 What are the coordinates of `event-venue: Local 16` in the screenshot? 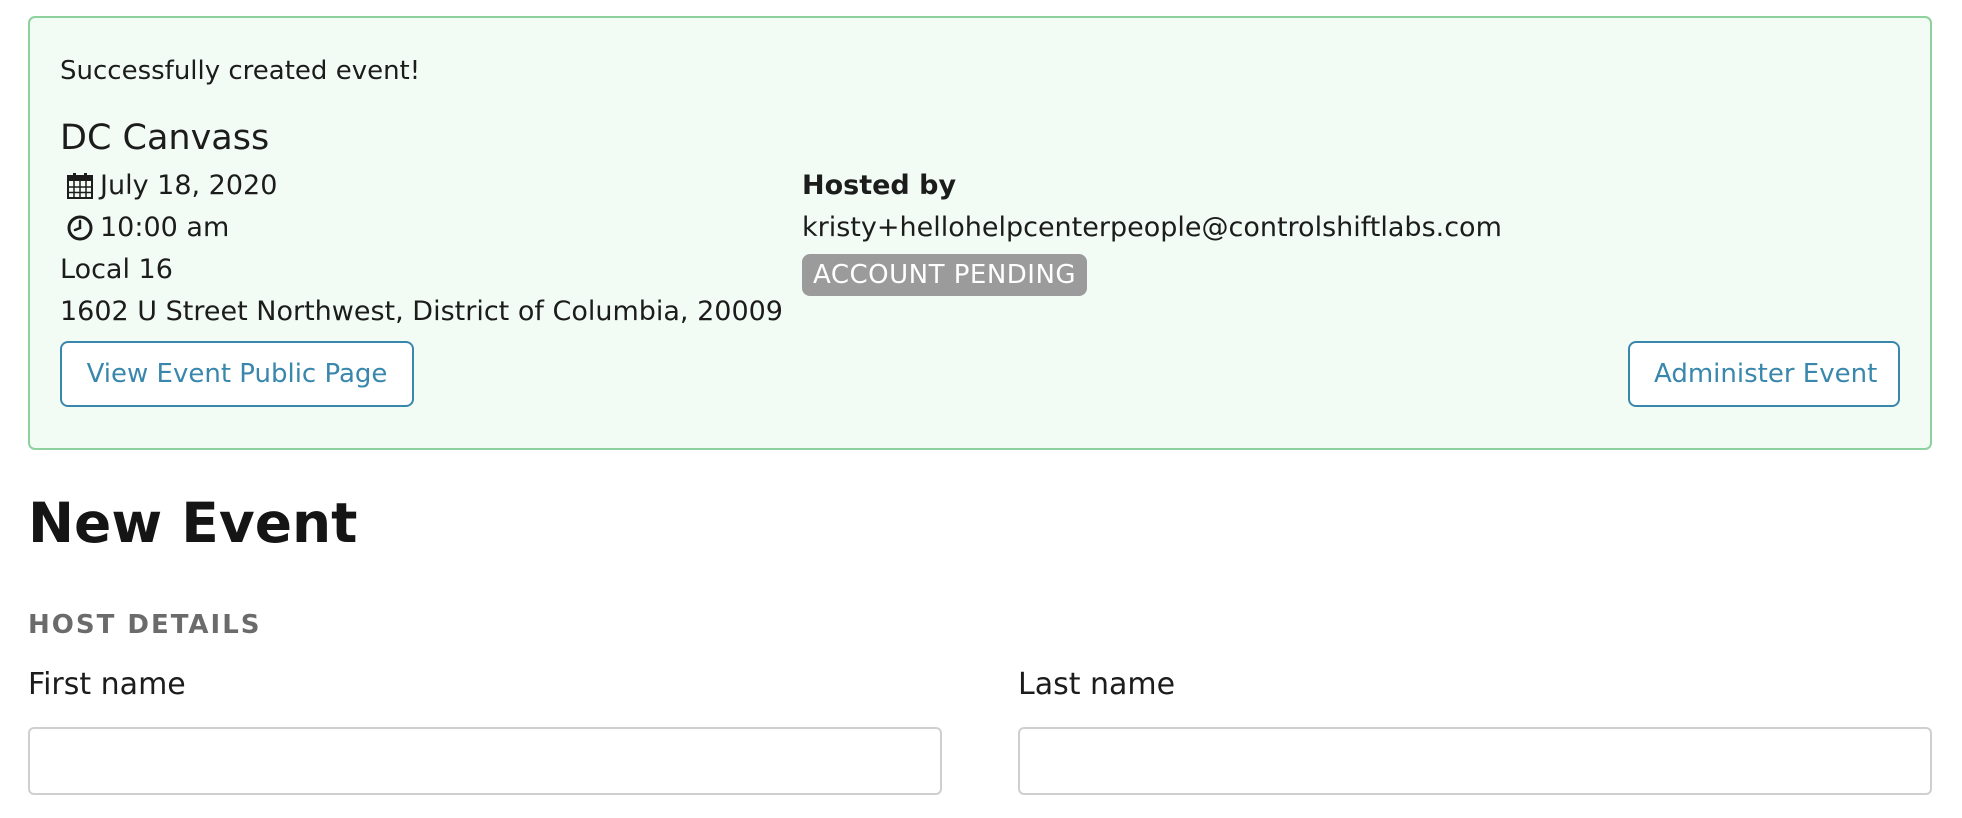 It's located at (116, 269).